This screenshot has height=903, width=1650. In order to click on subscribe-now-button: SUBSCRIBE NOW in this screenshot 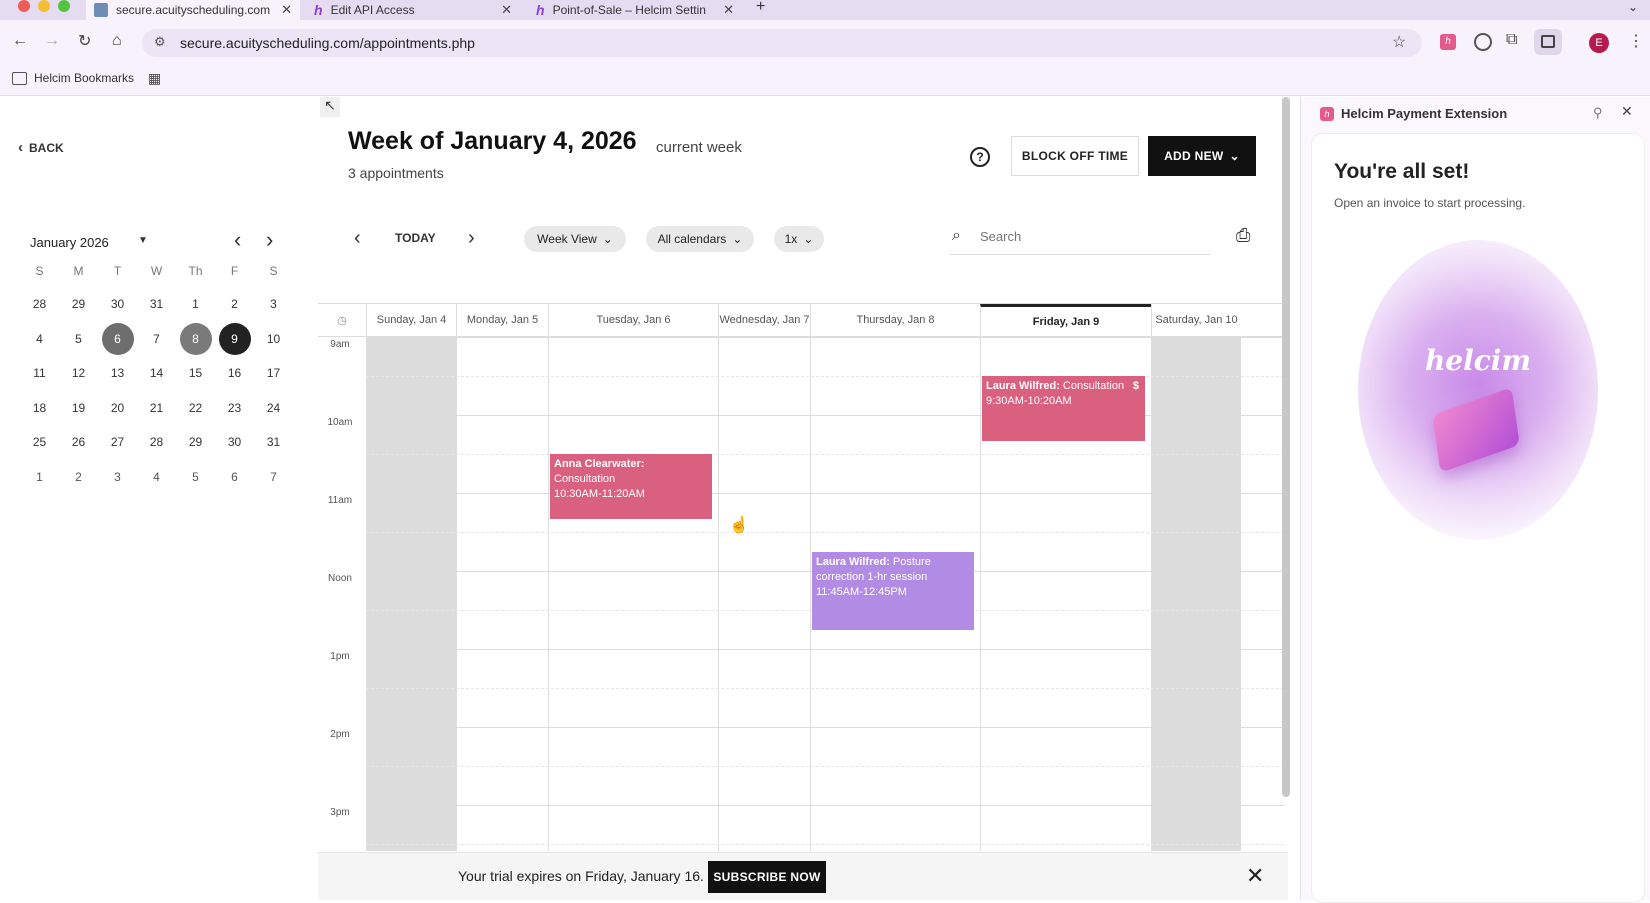, I will do `click(767, 877)`.